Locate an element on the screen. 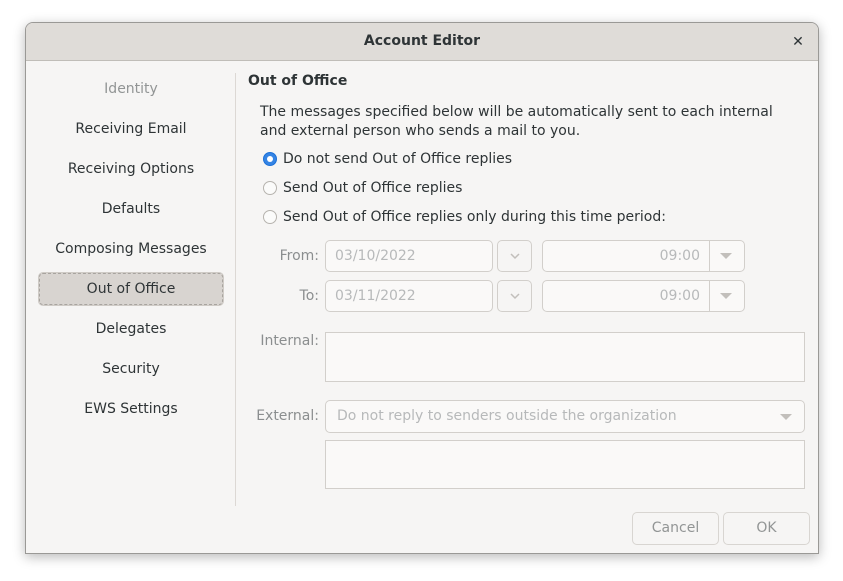  to-time-combo: 09:00 is located at coordinates (643, 296).